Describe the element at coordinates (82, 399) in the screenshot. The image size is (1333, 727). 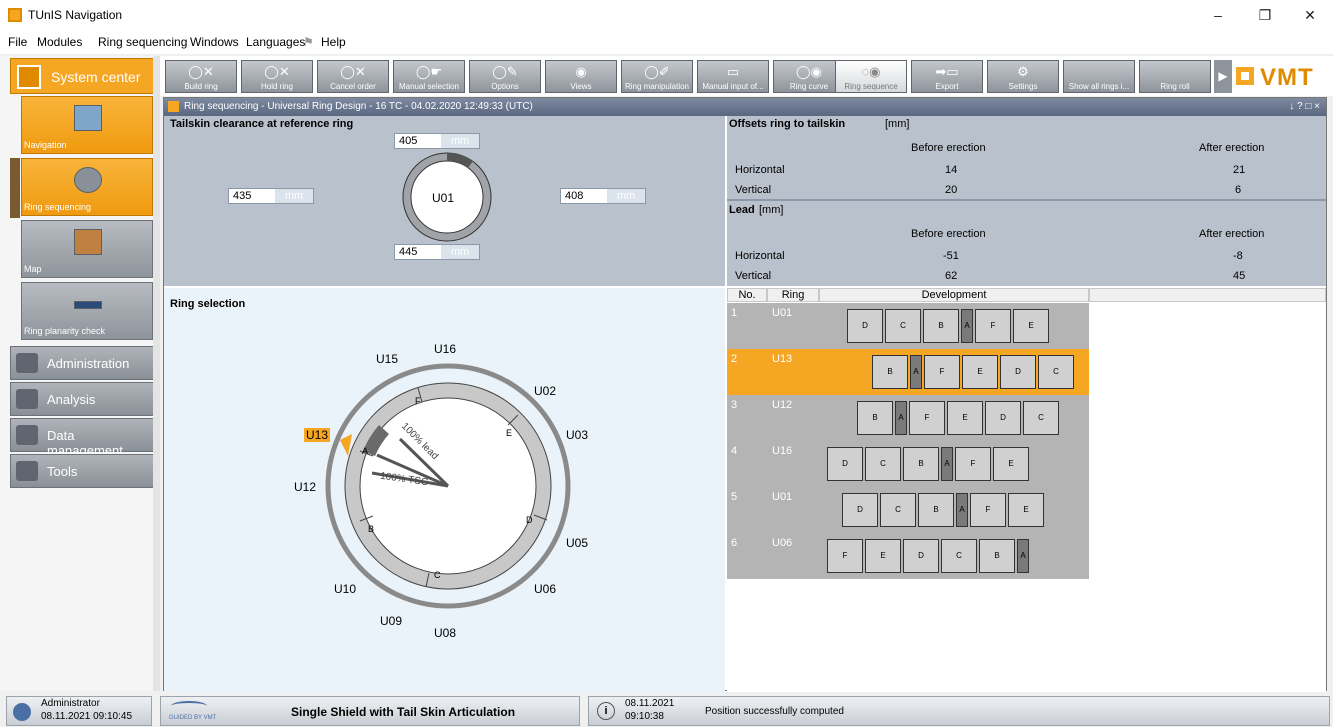
I see `analysis-button: Analysis` at that location.